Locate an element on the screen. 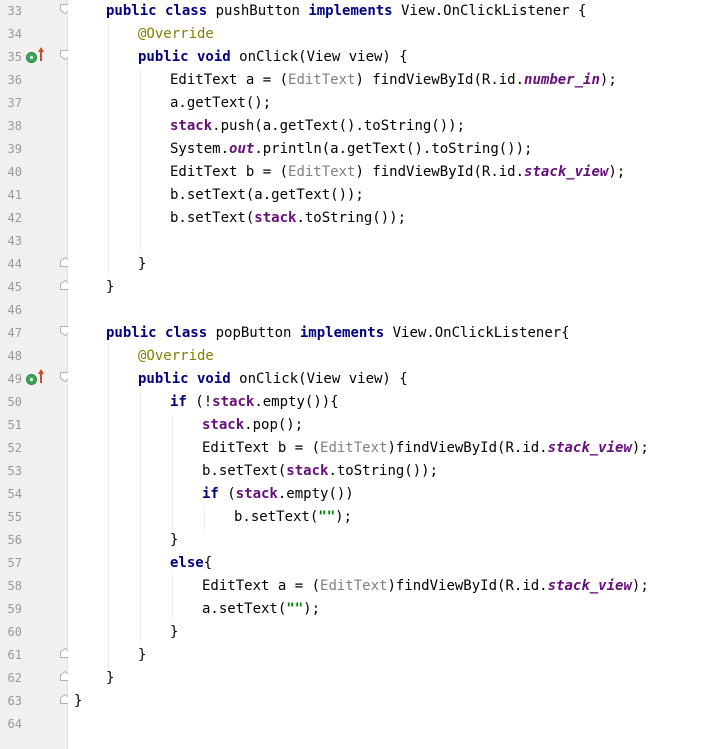 This screenshot has height=749, width=717. code-line: if (!stack.empty()){ is located at coordinates (254, 402).